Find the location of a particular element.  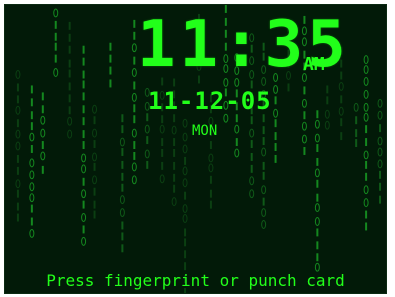

clock-day: MON is located at coordinates (205, 131).